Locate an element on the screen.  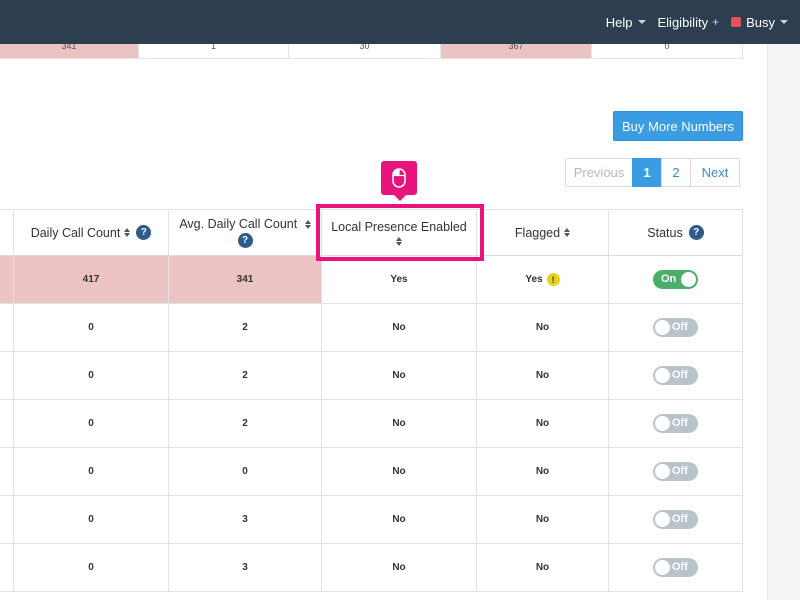
header-local-presence-enabled: Local Presence Enabled is located at coordinates (399, 232).